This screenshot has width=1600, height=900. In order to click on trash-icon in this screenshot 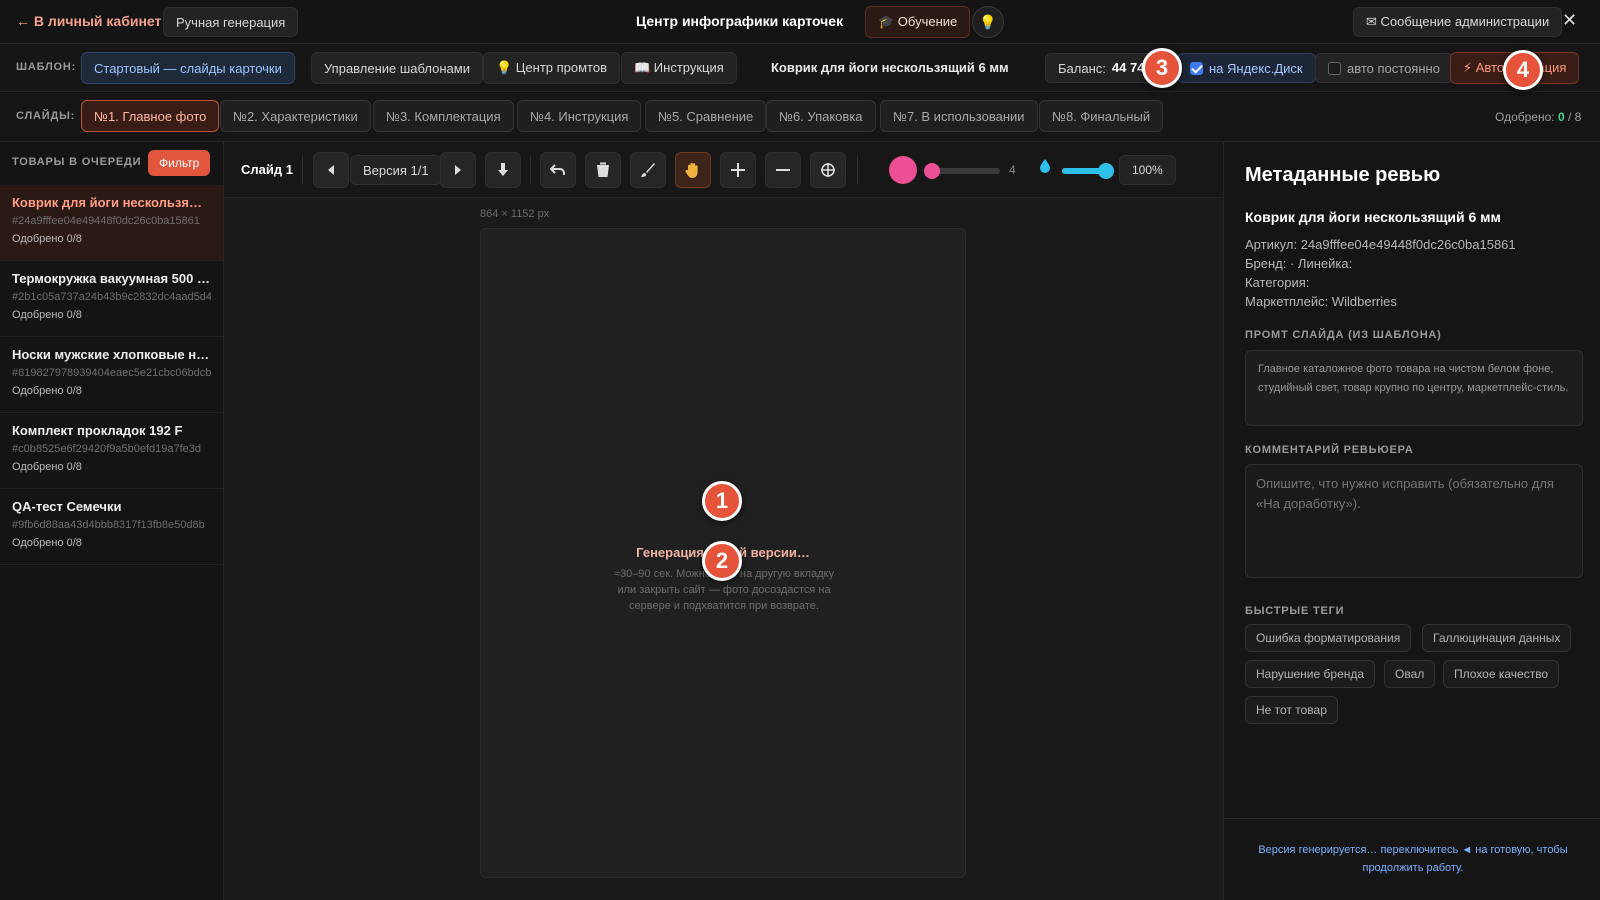, I will do `click(603, 170)`.